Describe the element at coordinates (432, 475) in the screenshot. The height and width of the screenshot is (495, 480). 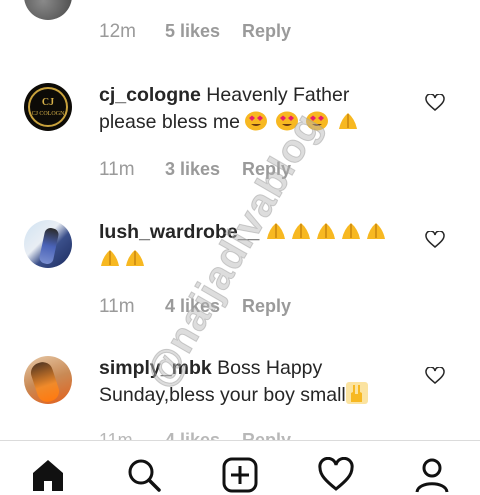
I see `profile-icon` at that location.